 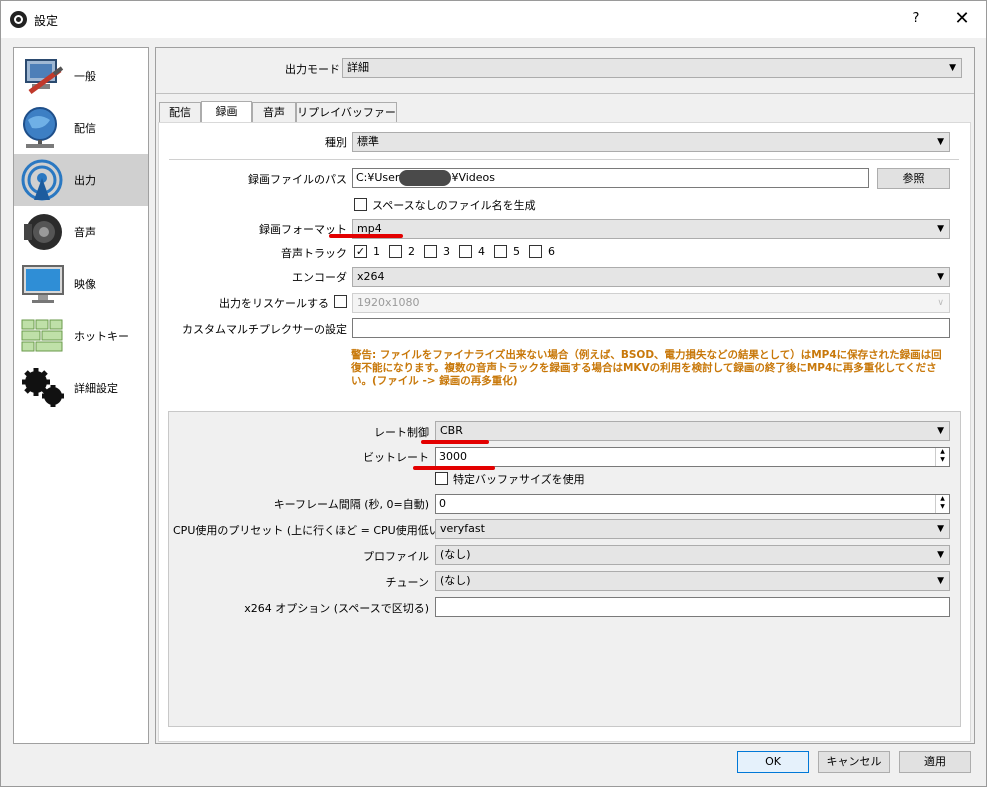 What do you see at coordinates (85, 128) in the screenshot?
I see `sidebar-item-label: 配信` at bounding box center [85, 128].